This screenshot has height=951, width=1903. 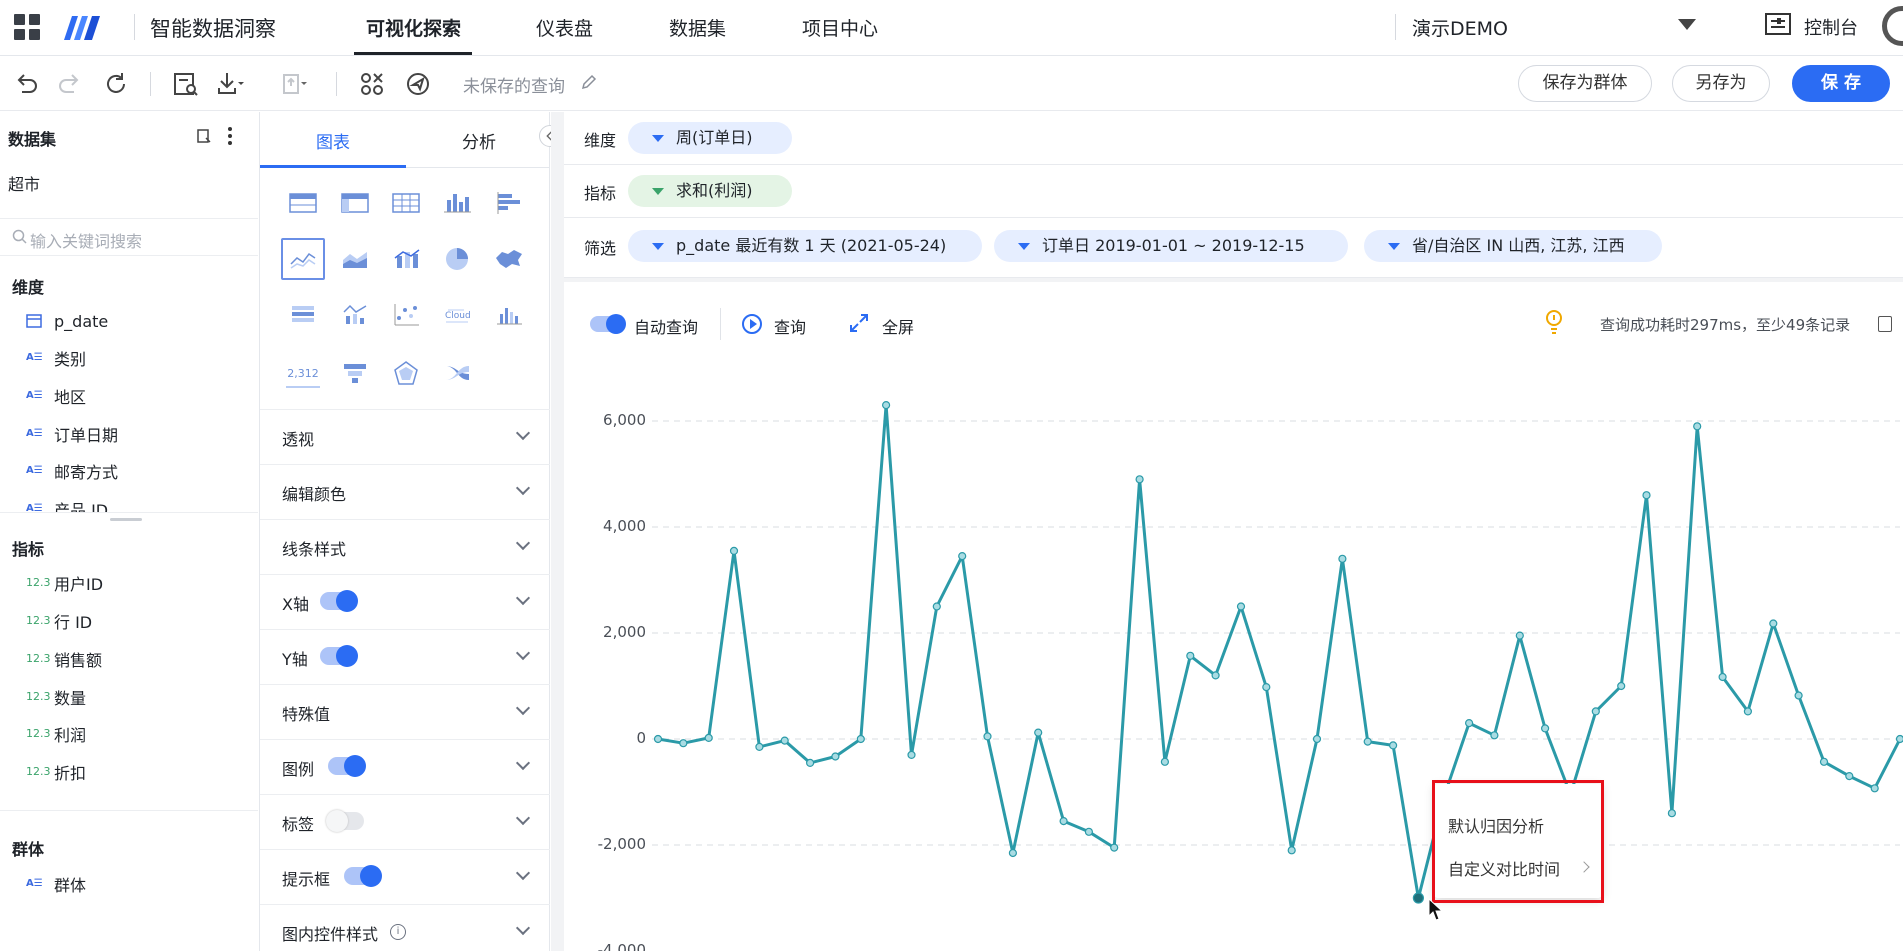 I want to click on scatter-chart-icon, so click(x=406, y=315).